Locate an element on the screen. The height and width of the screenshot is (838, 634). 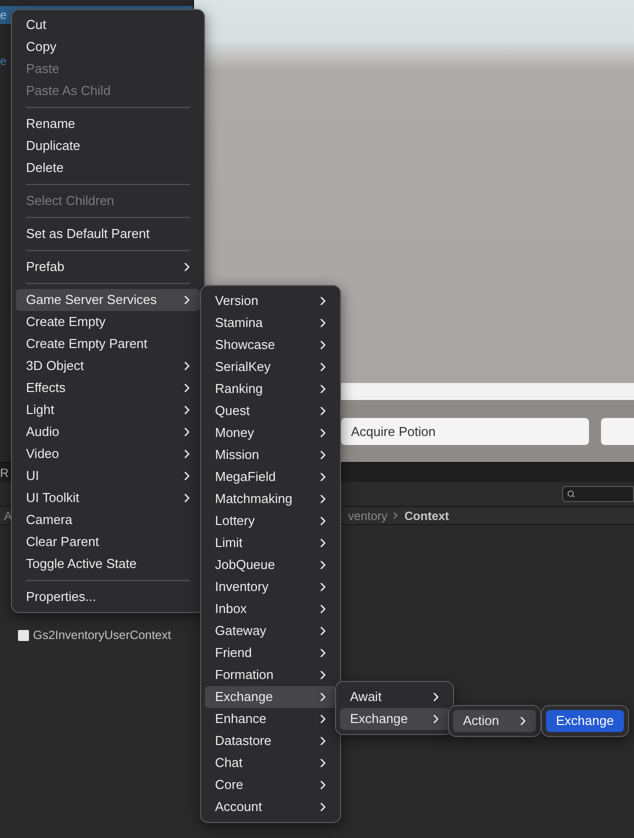
menu-item: Effects is located at coordinates (108, 388).